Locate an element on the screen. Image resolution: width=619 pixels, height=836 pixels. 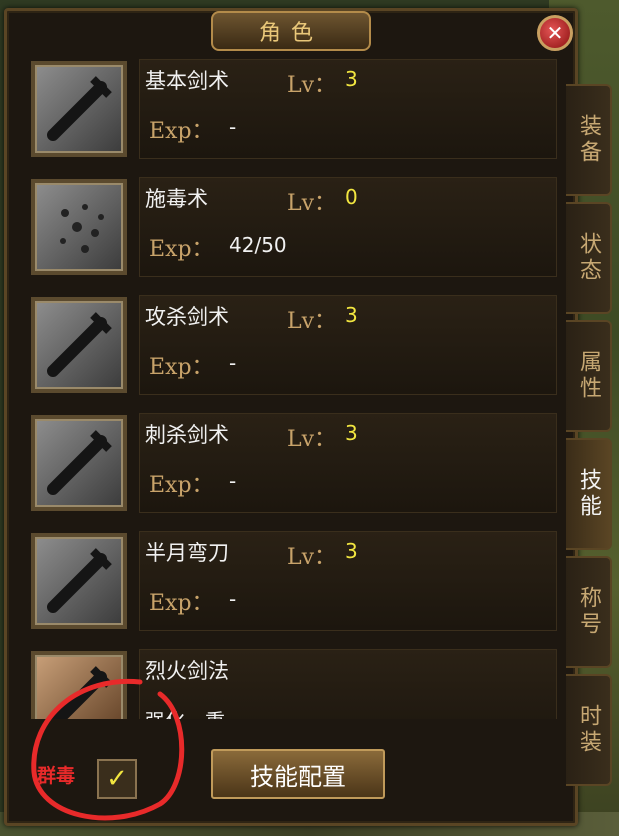
skill-name: 施毒术 is located at coordinates (176, 199).